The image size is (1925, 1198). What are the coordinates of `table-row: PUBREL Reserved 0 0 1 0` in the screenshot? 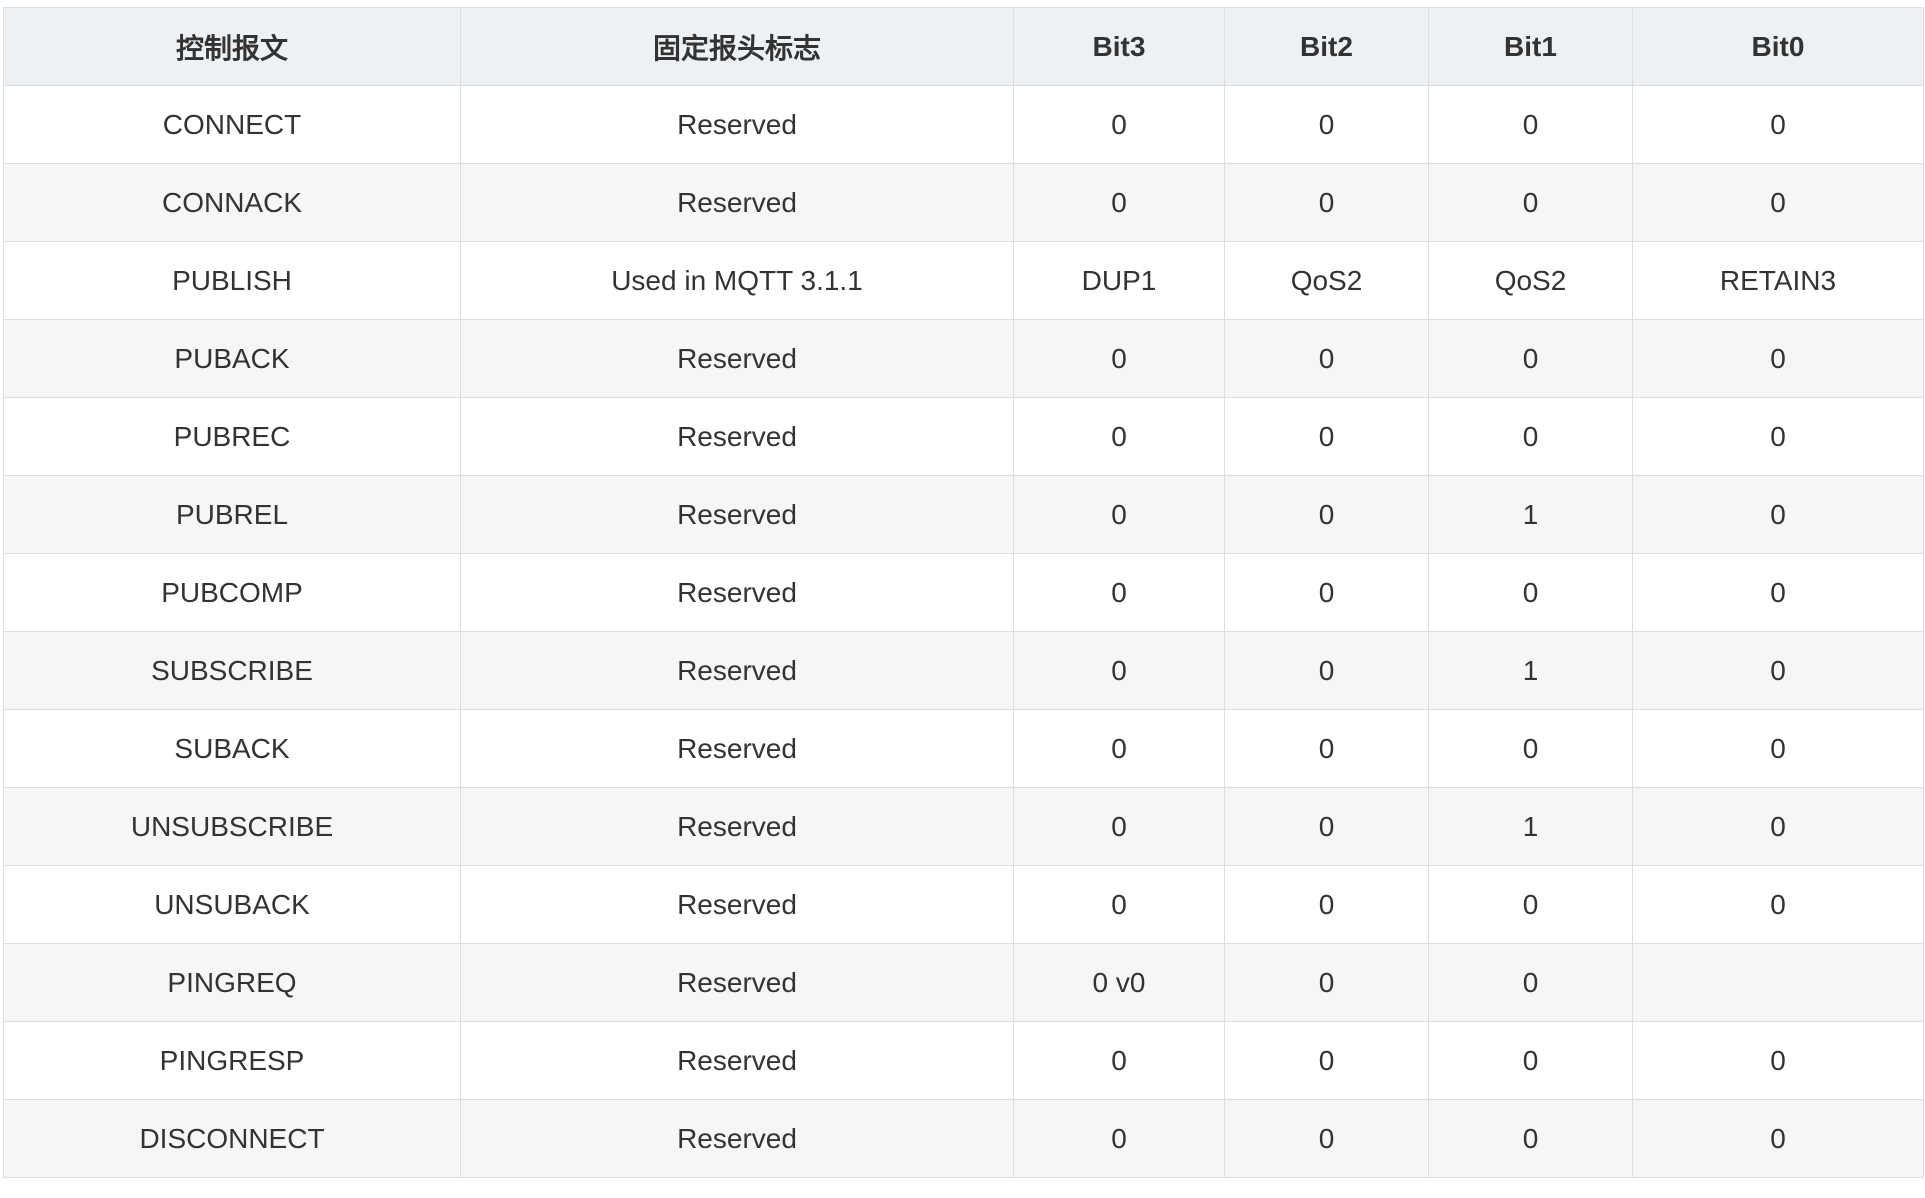 It's located at (963, 514).